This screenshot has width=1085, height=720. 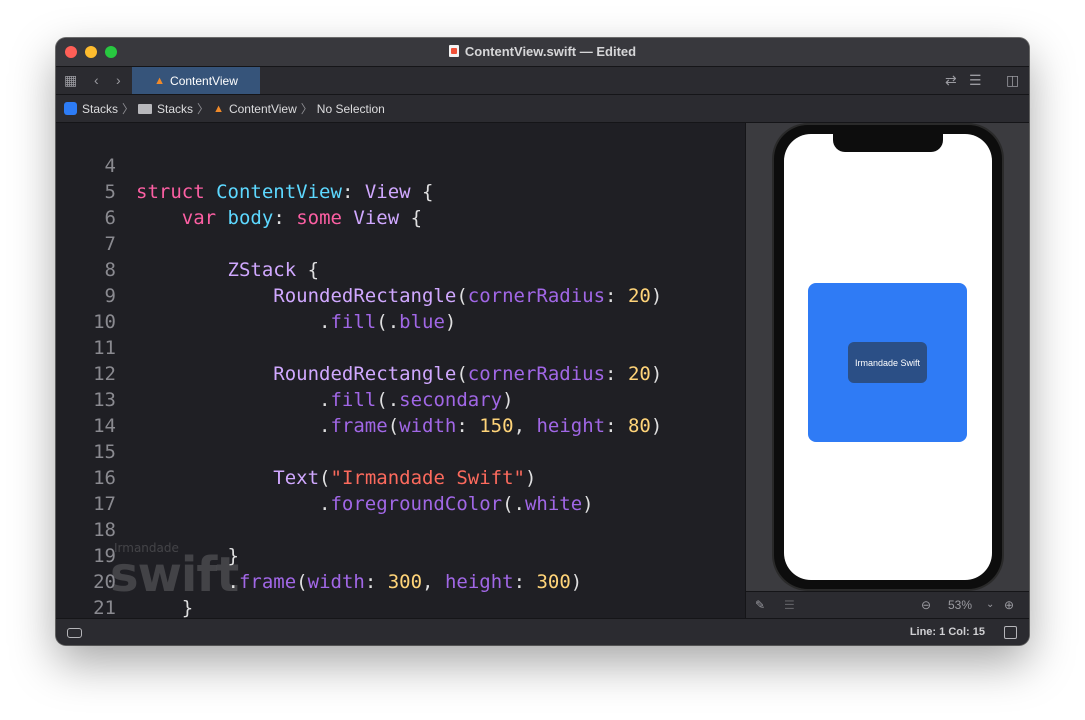 What do you see at coordinates (1012, 80) in the screenshot?
I see `add-editor-icon: ◫` at bounding box center [1012, 80].